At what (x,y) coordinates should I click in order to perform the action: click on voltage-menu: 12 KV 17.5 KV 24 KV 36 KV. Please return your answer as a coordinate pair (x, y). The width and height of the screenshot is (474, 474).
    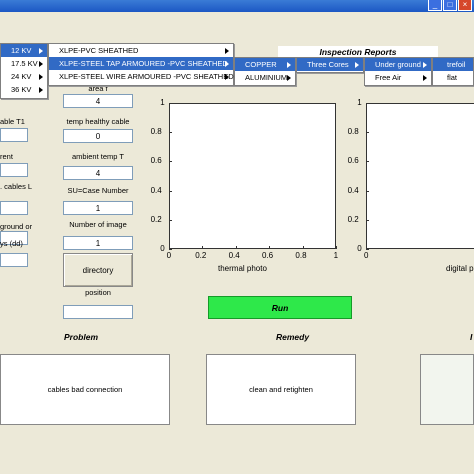
    Looking at the image, I should click on (24, 71).